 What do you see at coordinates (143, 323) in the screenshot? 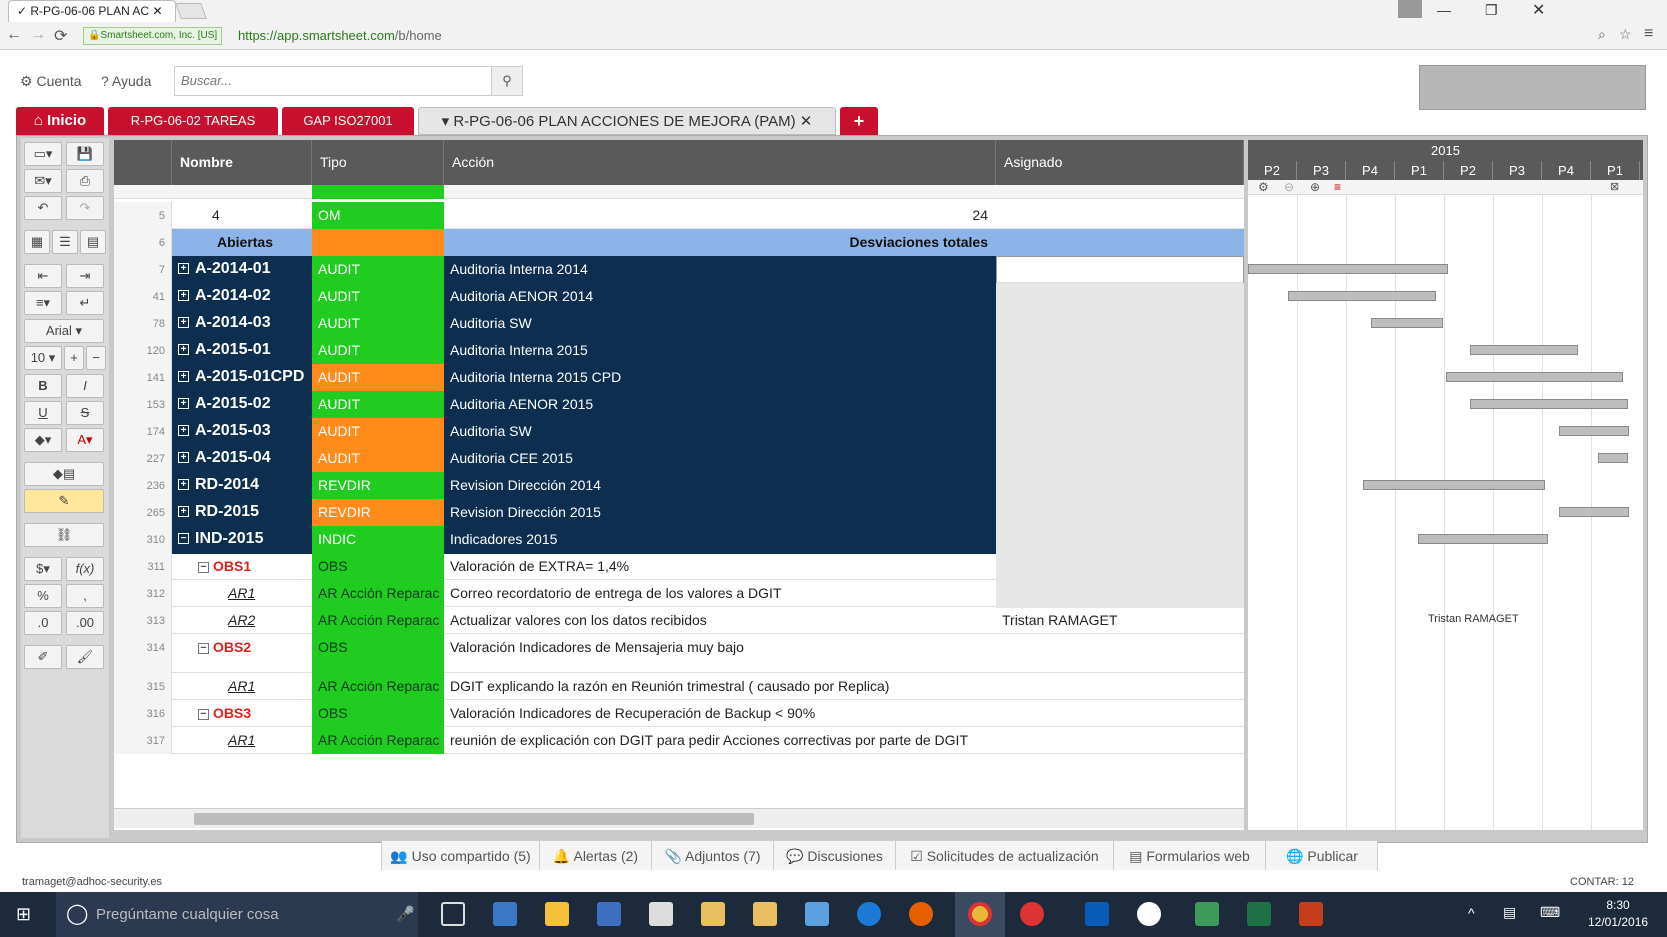
I see `row-number: 78` at bounding box center [143, 323].